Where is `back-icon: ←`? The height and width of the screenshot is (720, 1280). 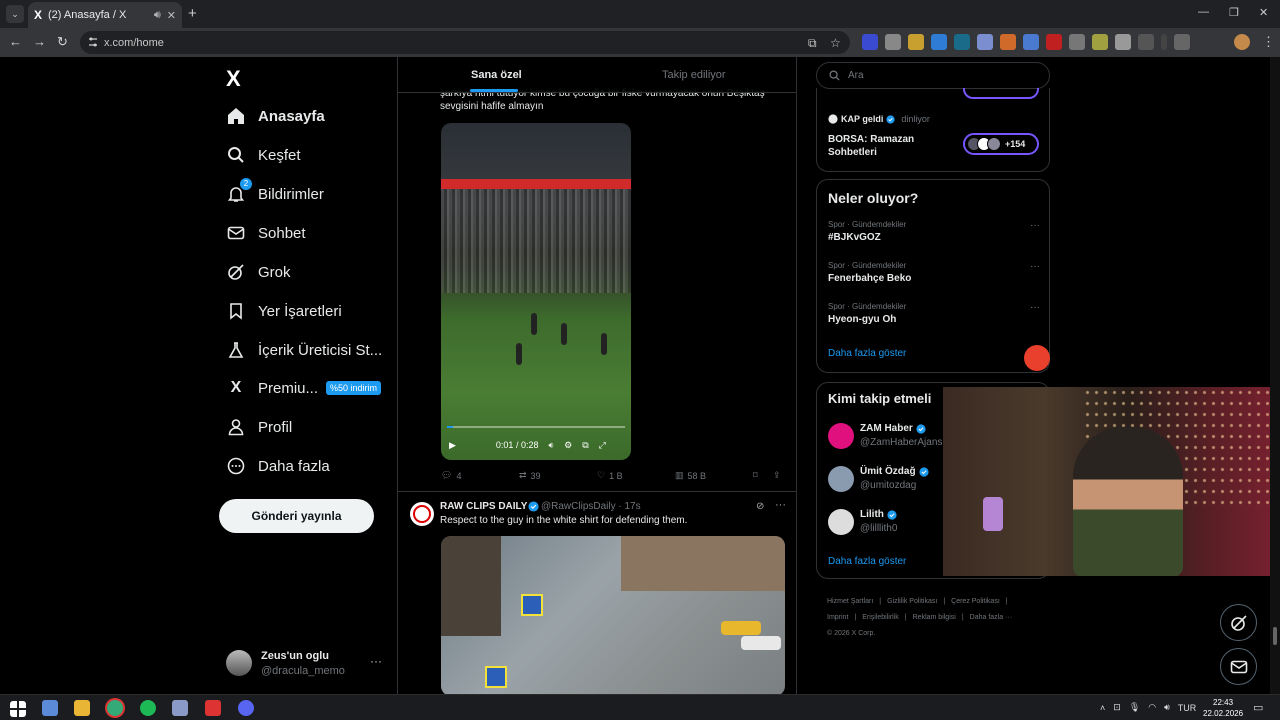
back-icon: ← is located at coordinates (15, 41).